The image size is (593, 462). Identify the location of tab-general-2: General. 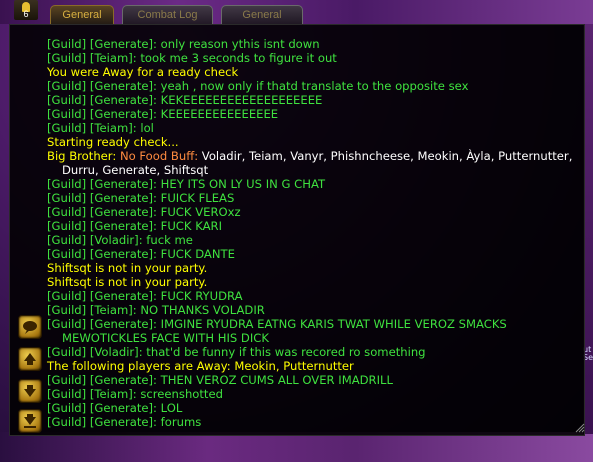
(262, 15).